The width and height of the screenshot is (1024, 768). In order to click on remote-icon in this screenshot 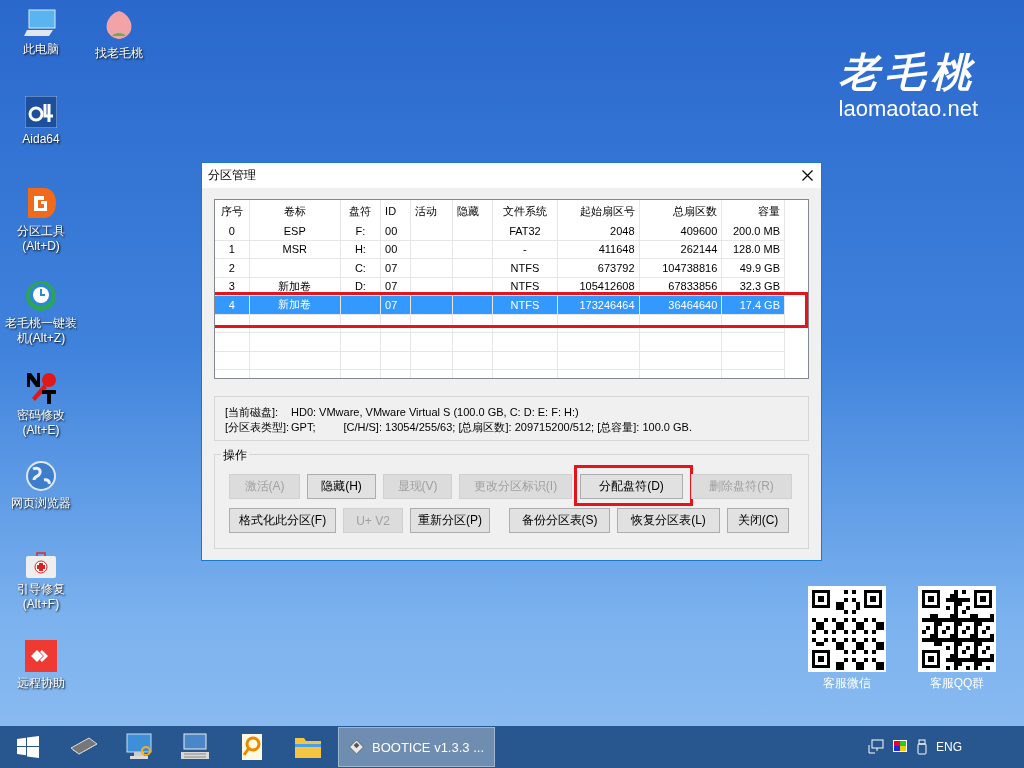, I will do `click(41, 656)`.